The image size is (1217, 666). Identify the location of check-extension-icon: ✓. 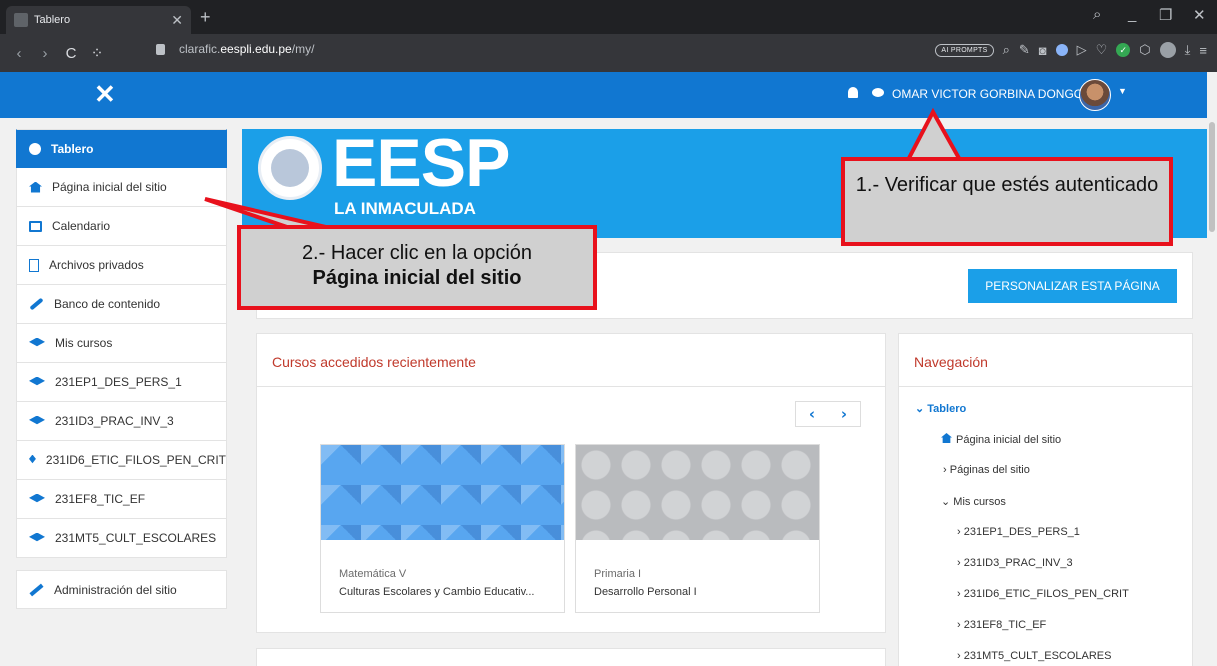
(1123, 50).